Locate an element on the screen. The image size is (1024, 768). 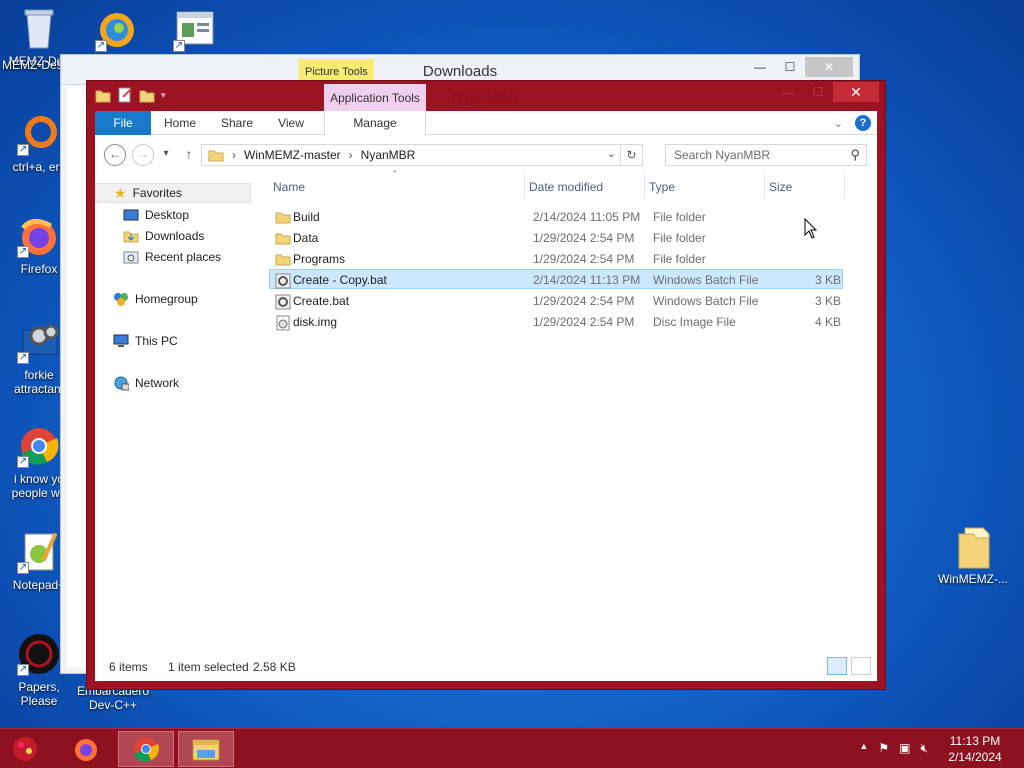
nav-downloads: Downloads is located at coordinates (163, 236).